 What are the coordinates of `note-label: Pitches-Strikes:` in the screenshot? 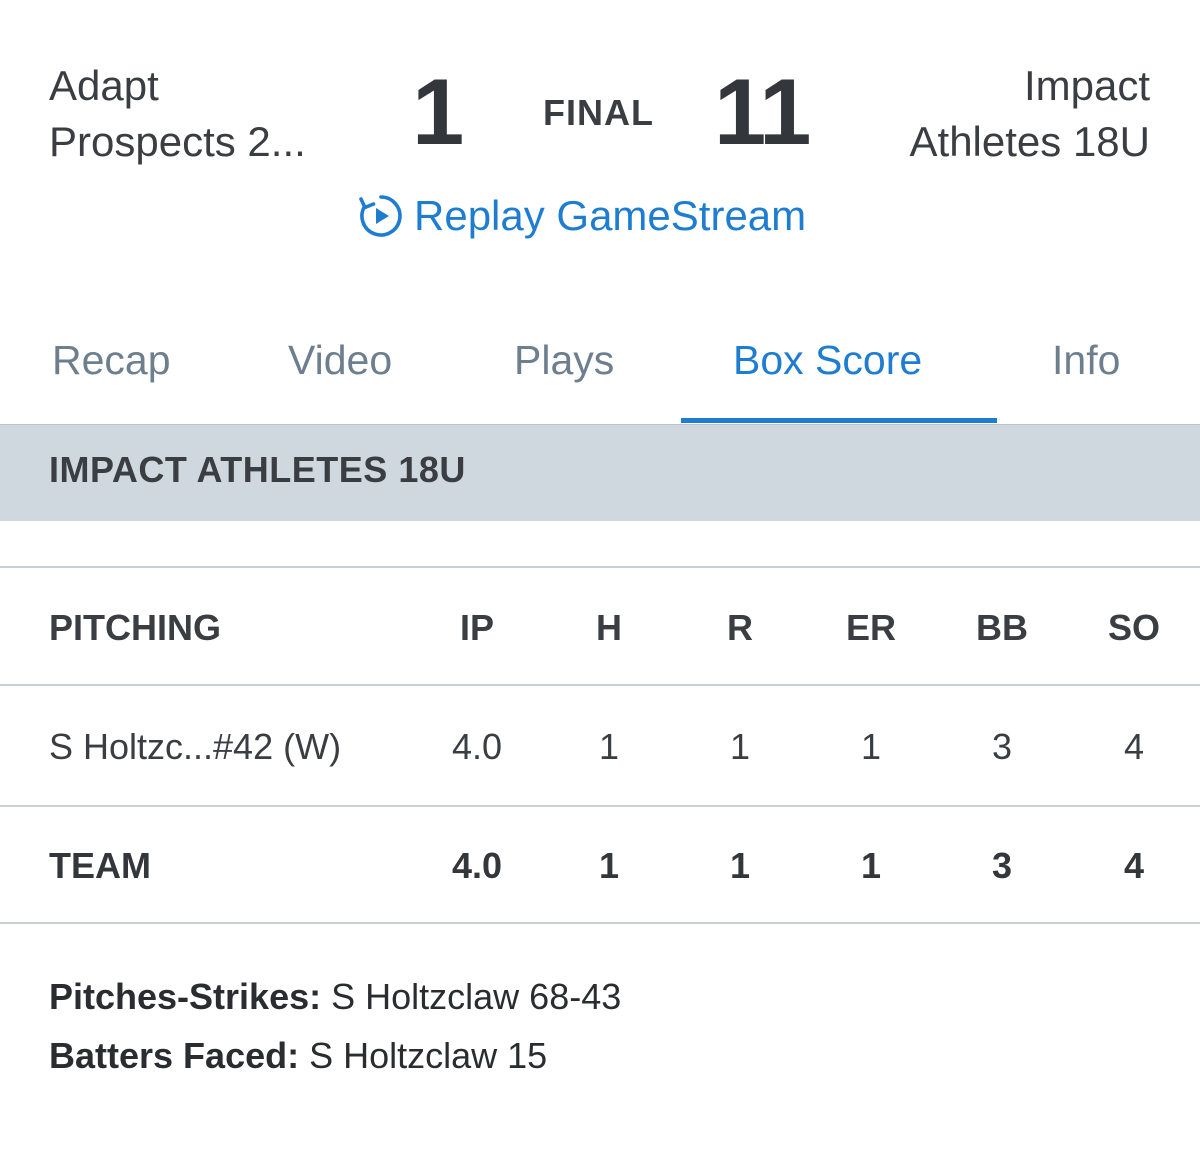 It's located at (185, 996).